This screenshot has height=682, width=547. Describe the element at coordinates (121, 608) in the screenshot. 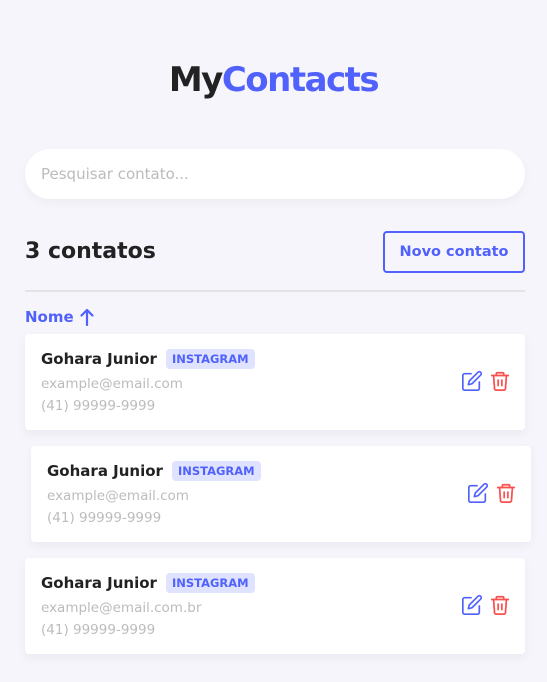

I see `contact-email: example@email.com.br` at that location.